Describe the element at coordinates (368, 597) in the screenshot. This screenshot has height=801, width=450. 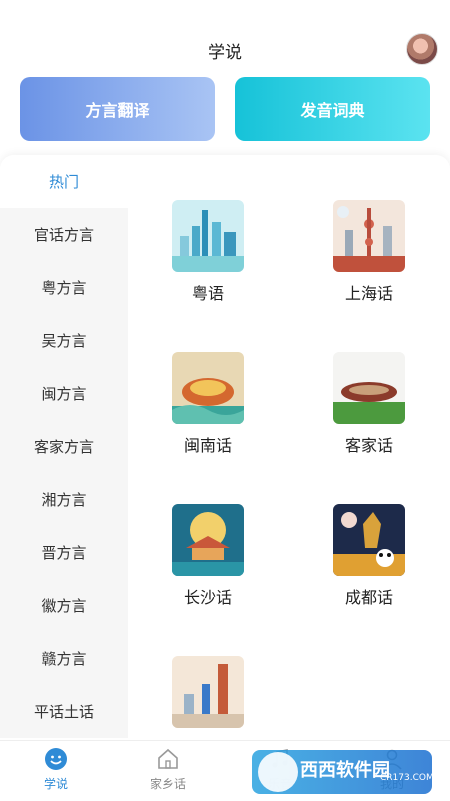
I see `dialect-card-label: 成都话` at that location.